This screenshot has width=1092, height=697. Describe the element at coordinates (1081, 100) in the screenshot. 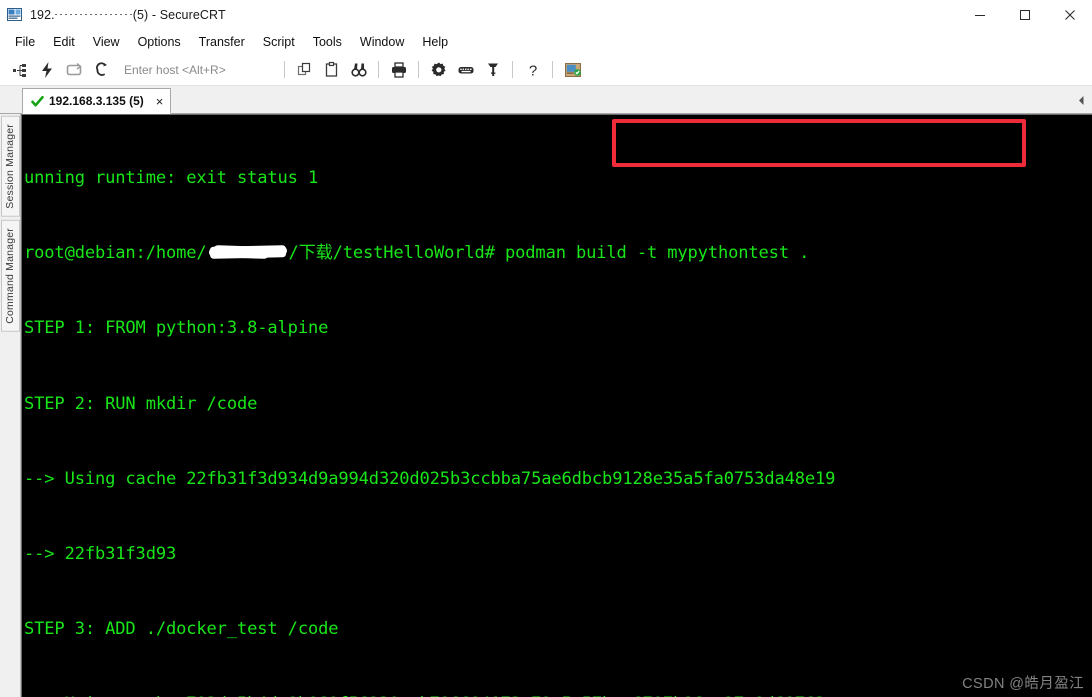

I see `scroll-tabs-left-icon` at that location.